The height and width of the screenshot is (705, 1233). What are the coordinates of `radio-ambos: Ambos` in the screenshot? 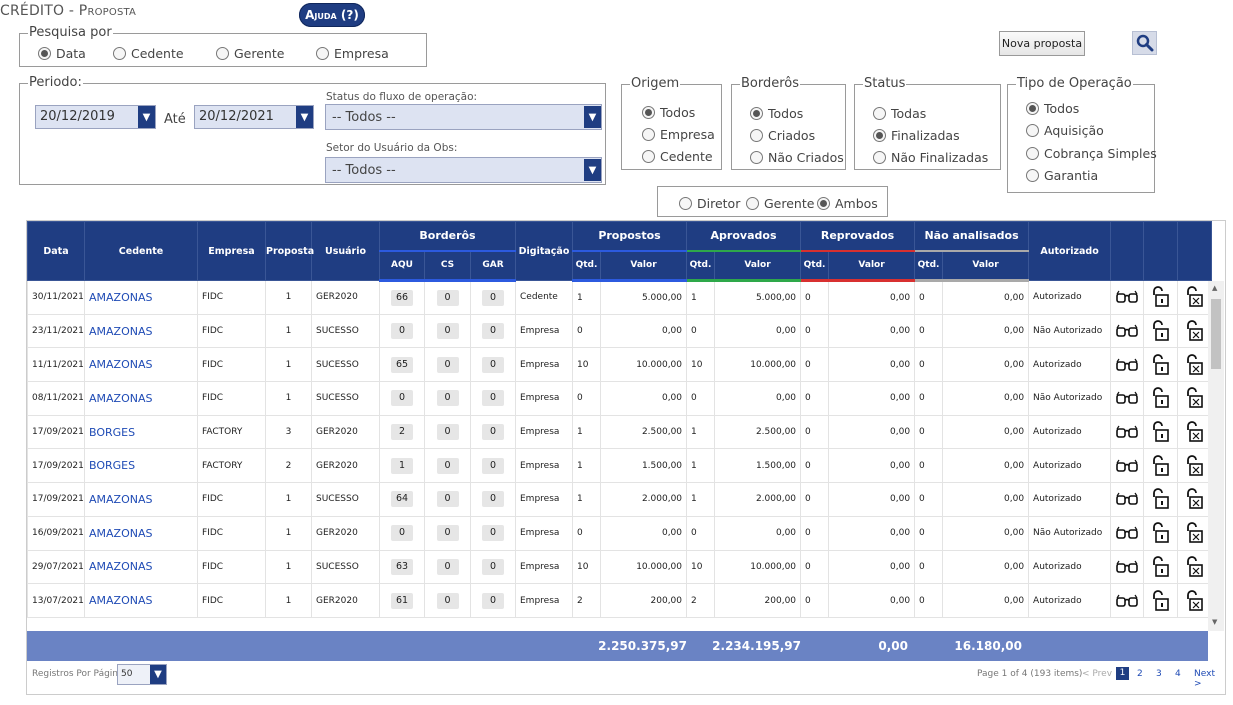 It's located at (847, 203).